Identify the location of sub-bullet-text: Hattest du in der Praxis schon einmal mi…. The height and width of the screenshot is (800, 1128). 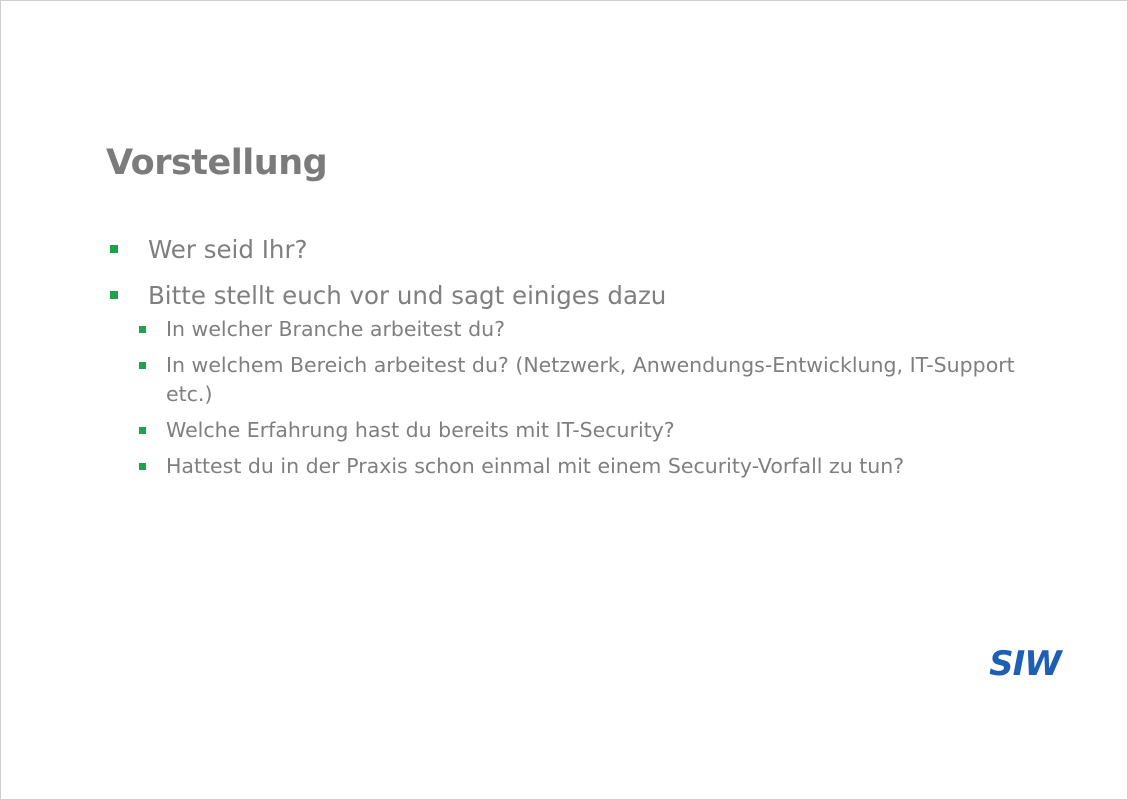
(535, 466).